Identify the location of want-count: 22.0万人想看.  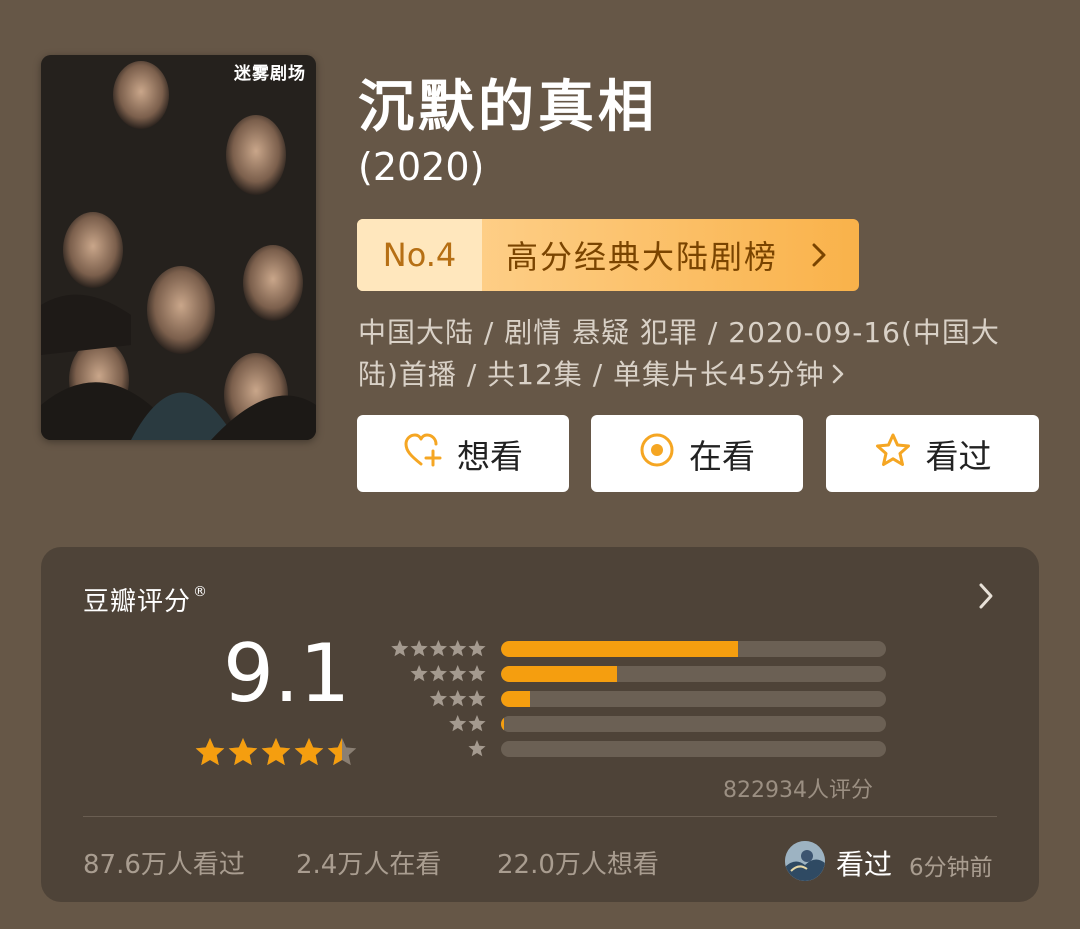
(578, 865).